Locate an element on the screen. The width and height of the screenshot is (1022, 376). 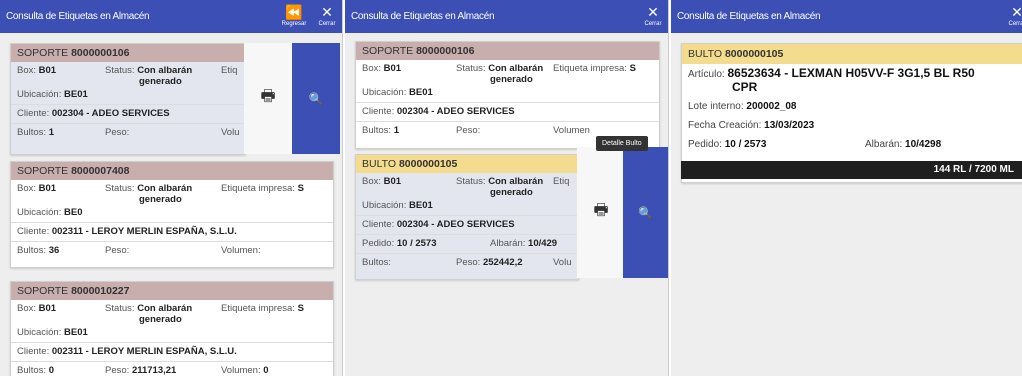
search-button: 🔍 is located at coordinates (316, 98).